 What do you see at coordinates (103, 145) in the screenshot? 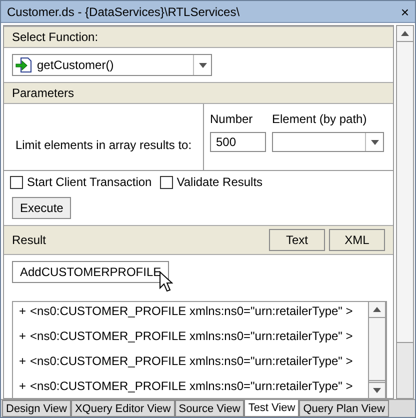
I see `limit-label: Limit elements in array results to:` at bounding box center [103, 145].